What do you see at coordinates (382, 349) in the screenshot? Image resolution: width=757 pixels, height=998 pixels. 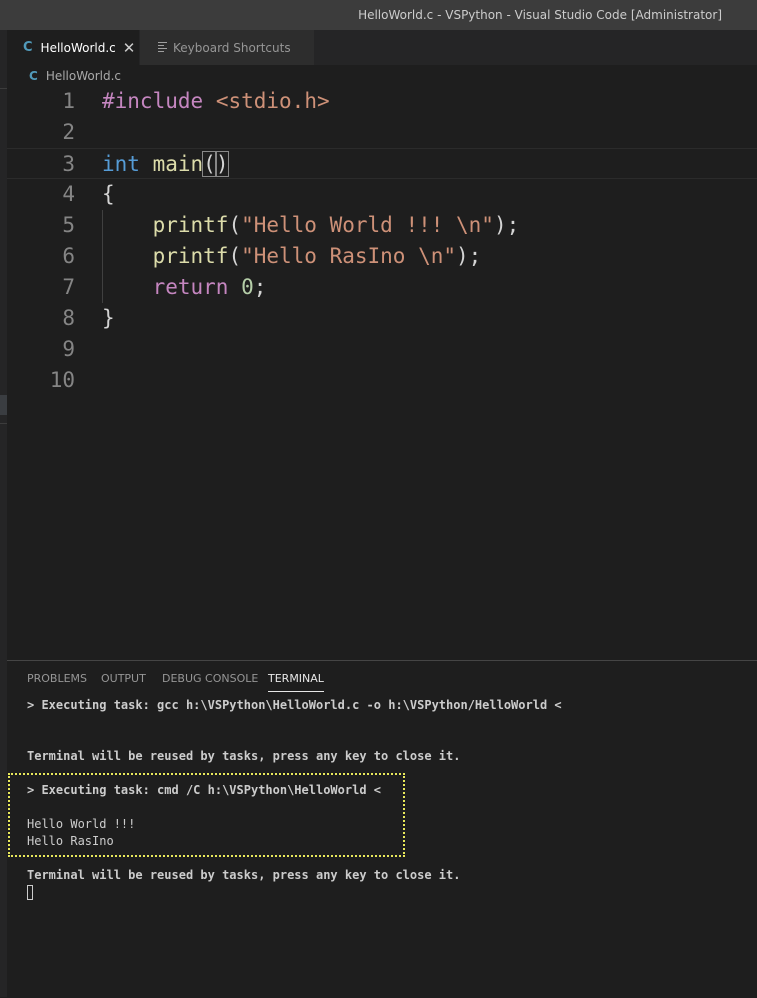 I see `code-line: 9` at bounding box center [382, 349].